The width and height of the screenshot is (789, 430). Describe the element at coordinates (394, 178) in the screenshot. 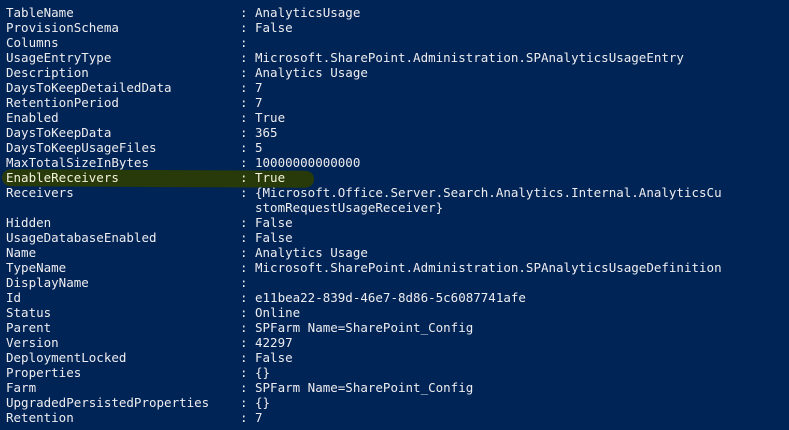

I see `property-row: EnableReceivers: True` at that location.